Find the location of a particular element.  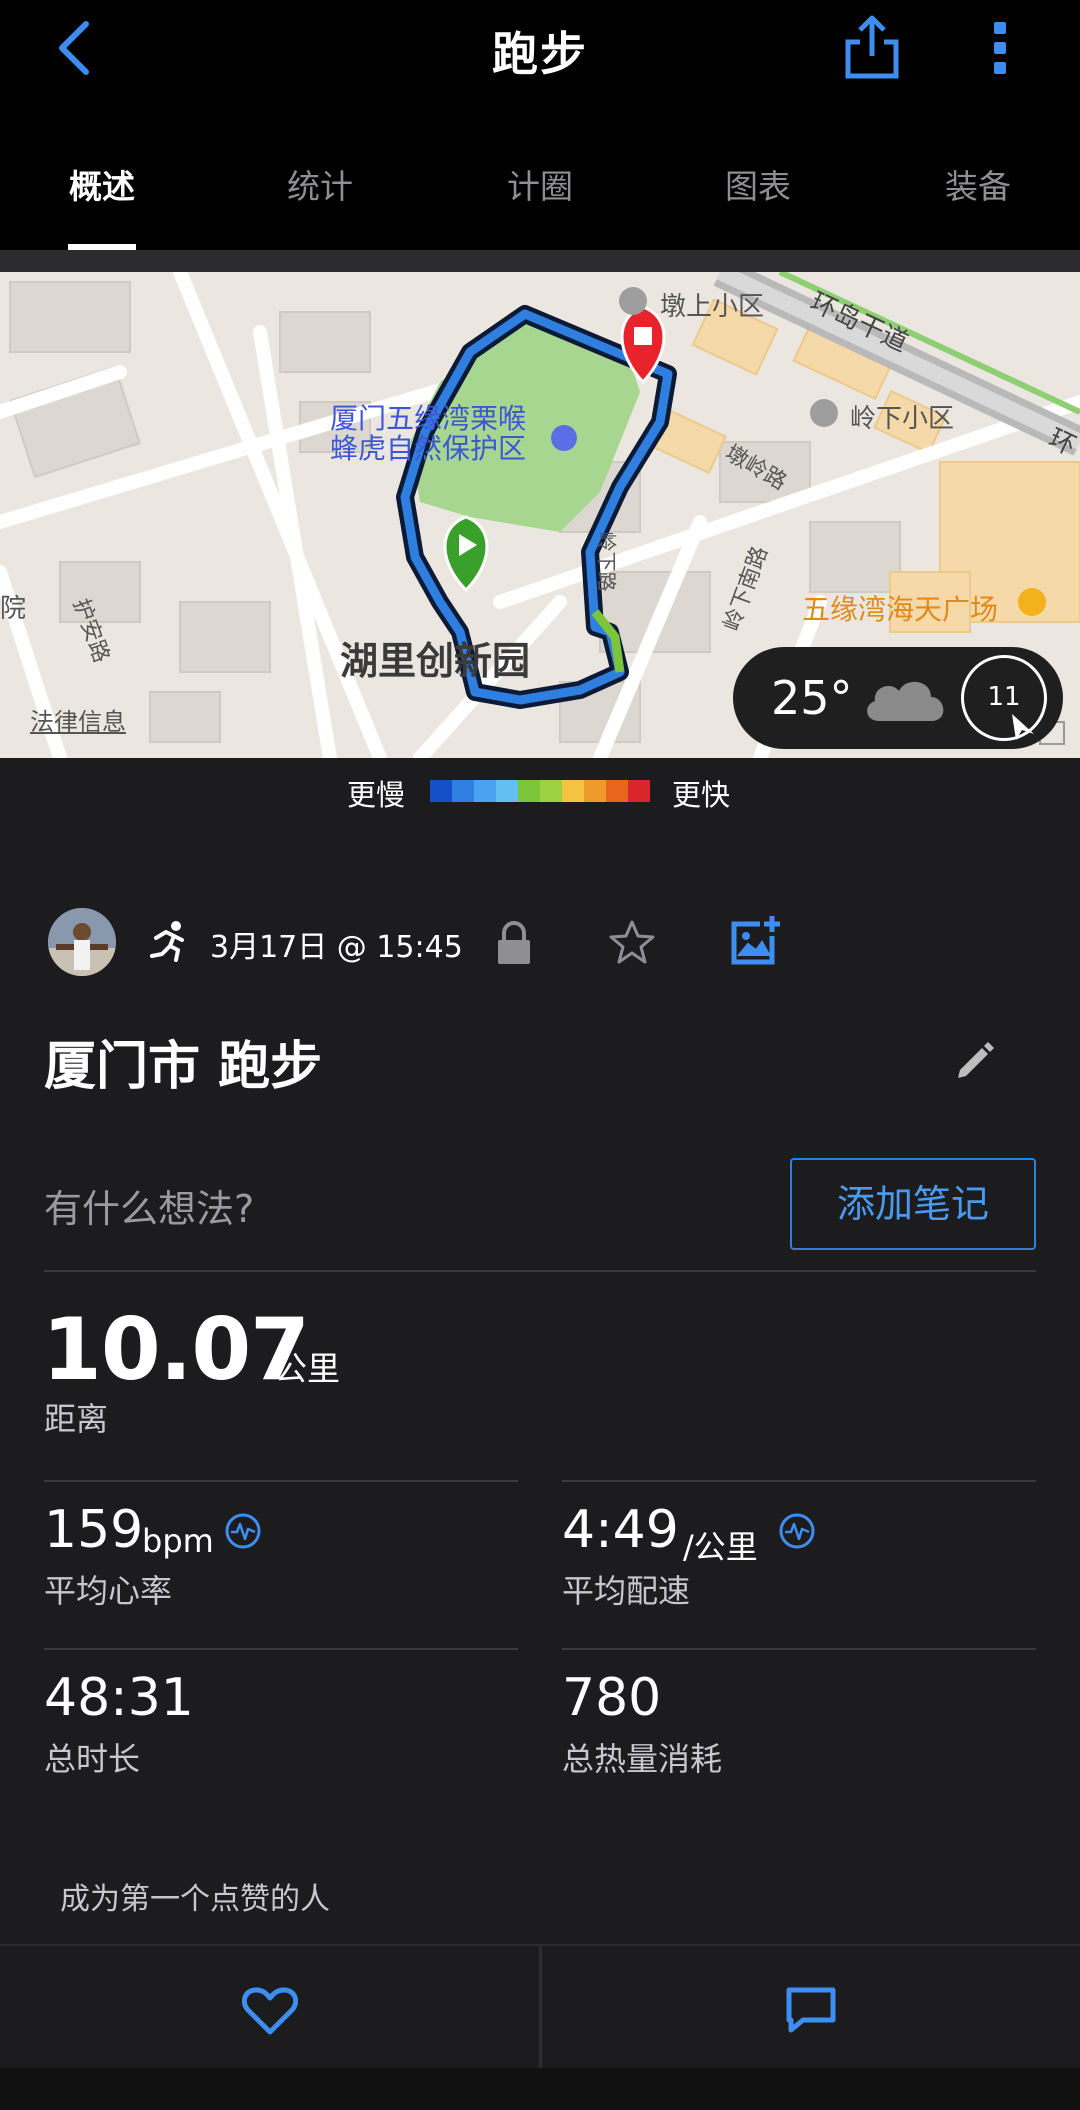

tab-stats: 统计 is located at coordinates (320, 184).